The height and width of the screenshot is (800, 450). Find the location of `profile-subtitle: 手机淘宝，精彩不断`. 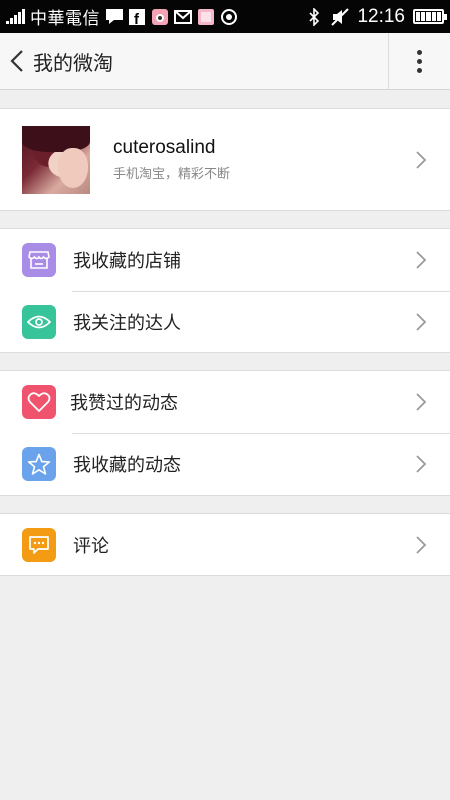

profile-subtitle: 手机淘宝，精彩不断 is located at coordinates (172, 174).